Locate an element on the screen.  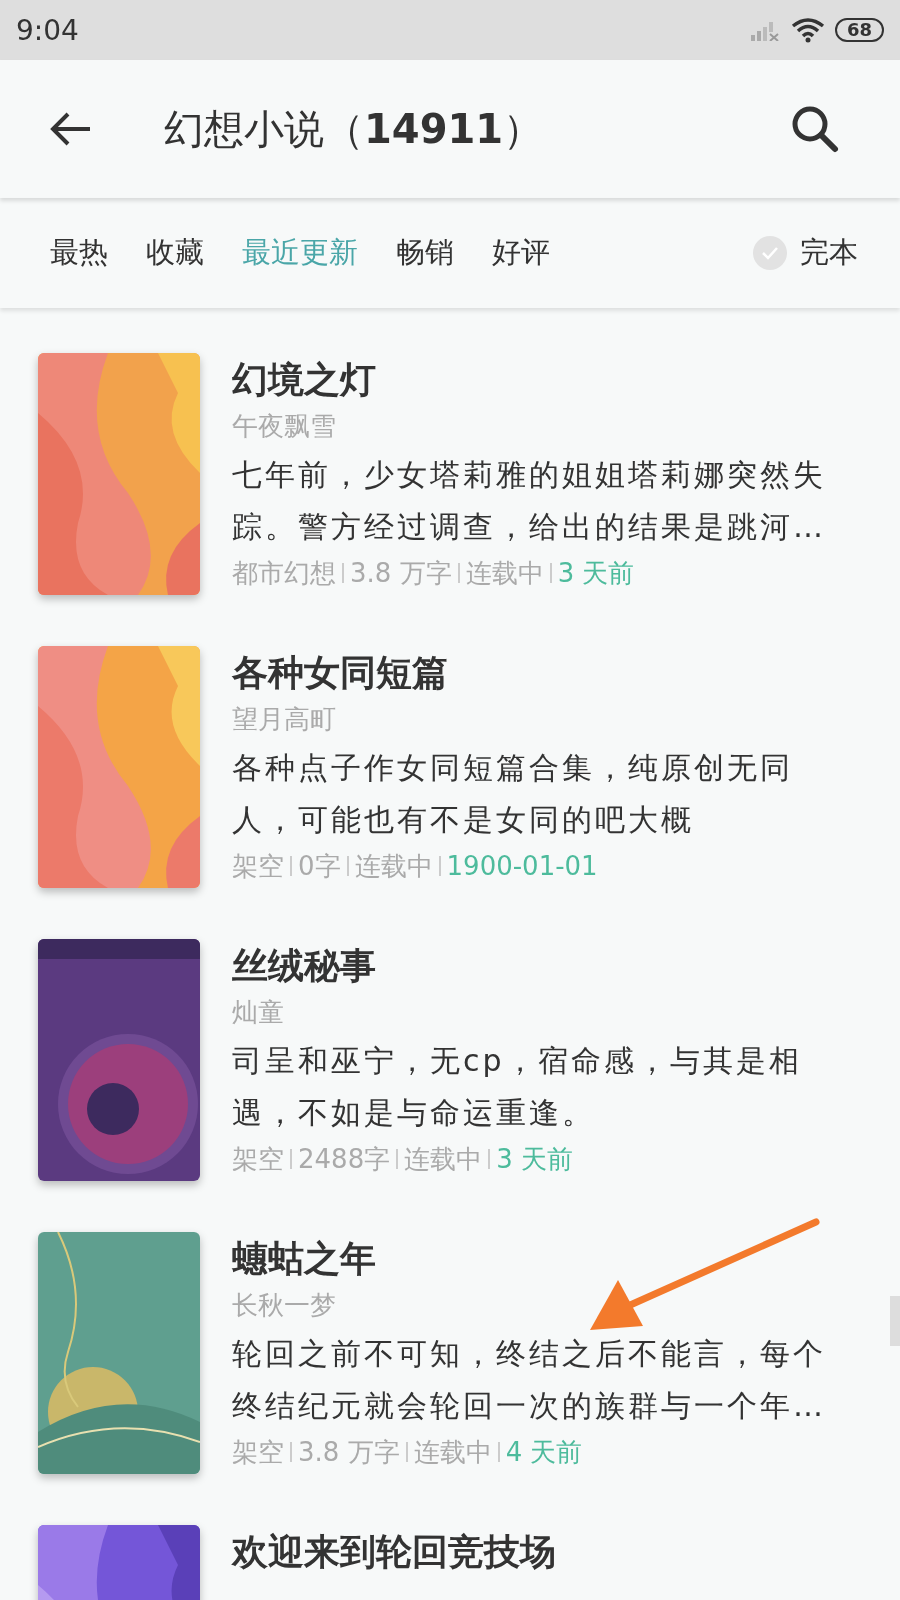
book-title: 各种女同短篇 is located at coordinates (552, 673).